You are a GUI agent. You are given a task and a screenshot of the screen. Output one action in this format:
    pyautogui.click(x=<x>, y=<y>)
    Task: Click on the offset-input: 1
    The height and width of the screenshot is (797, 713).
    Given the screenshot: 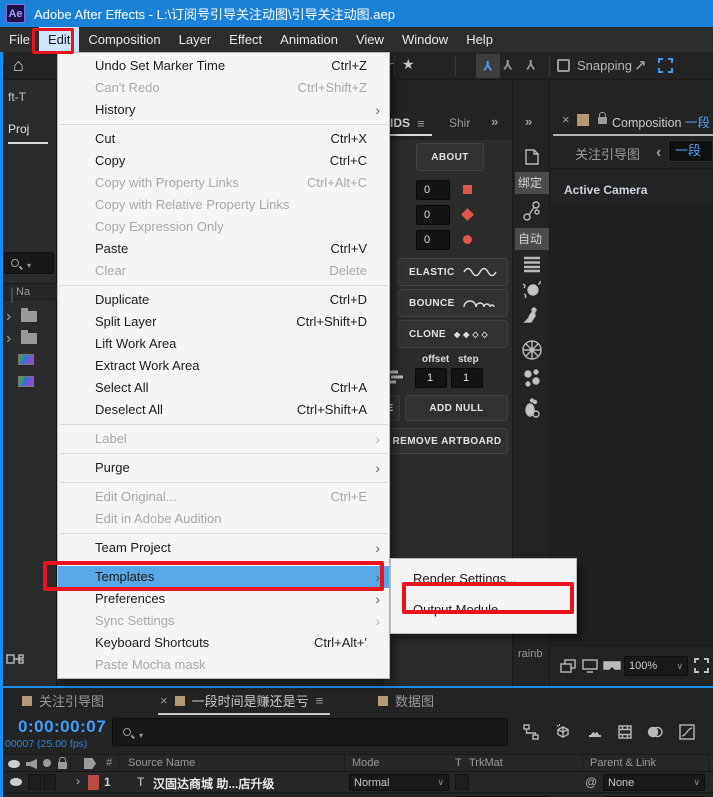 What is the action you would take?
    pyautogui.click(x=431, y=378)
    